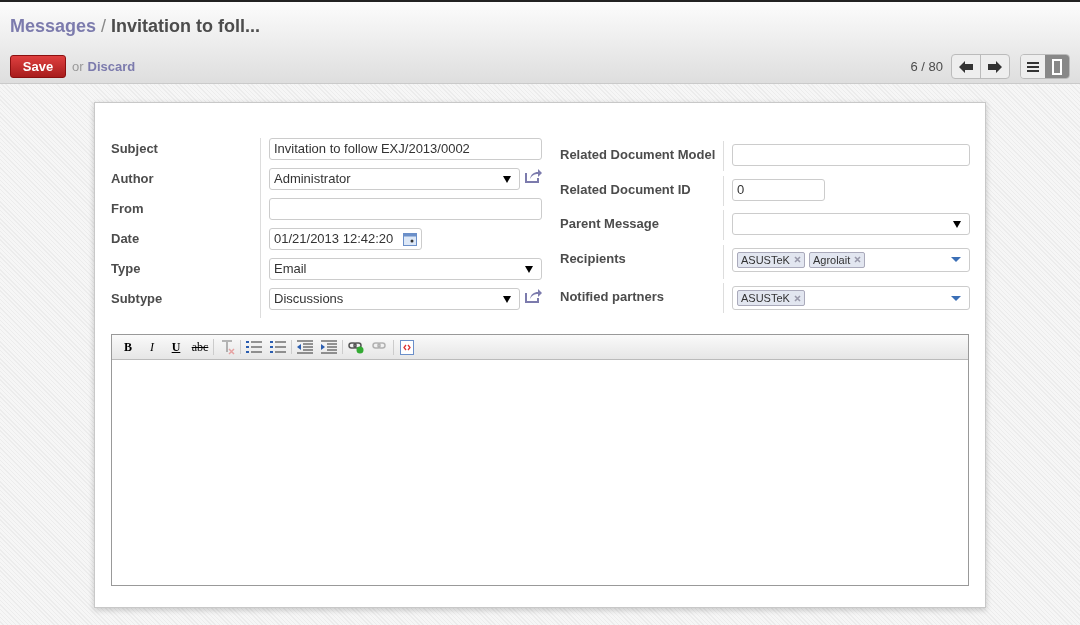 The height and width of the screenshot is (625, 1080). Describe the element at coordinates (329, 347) in the screenshot. I see `indent-icon` at that location.